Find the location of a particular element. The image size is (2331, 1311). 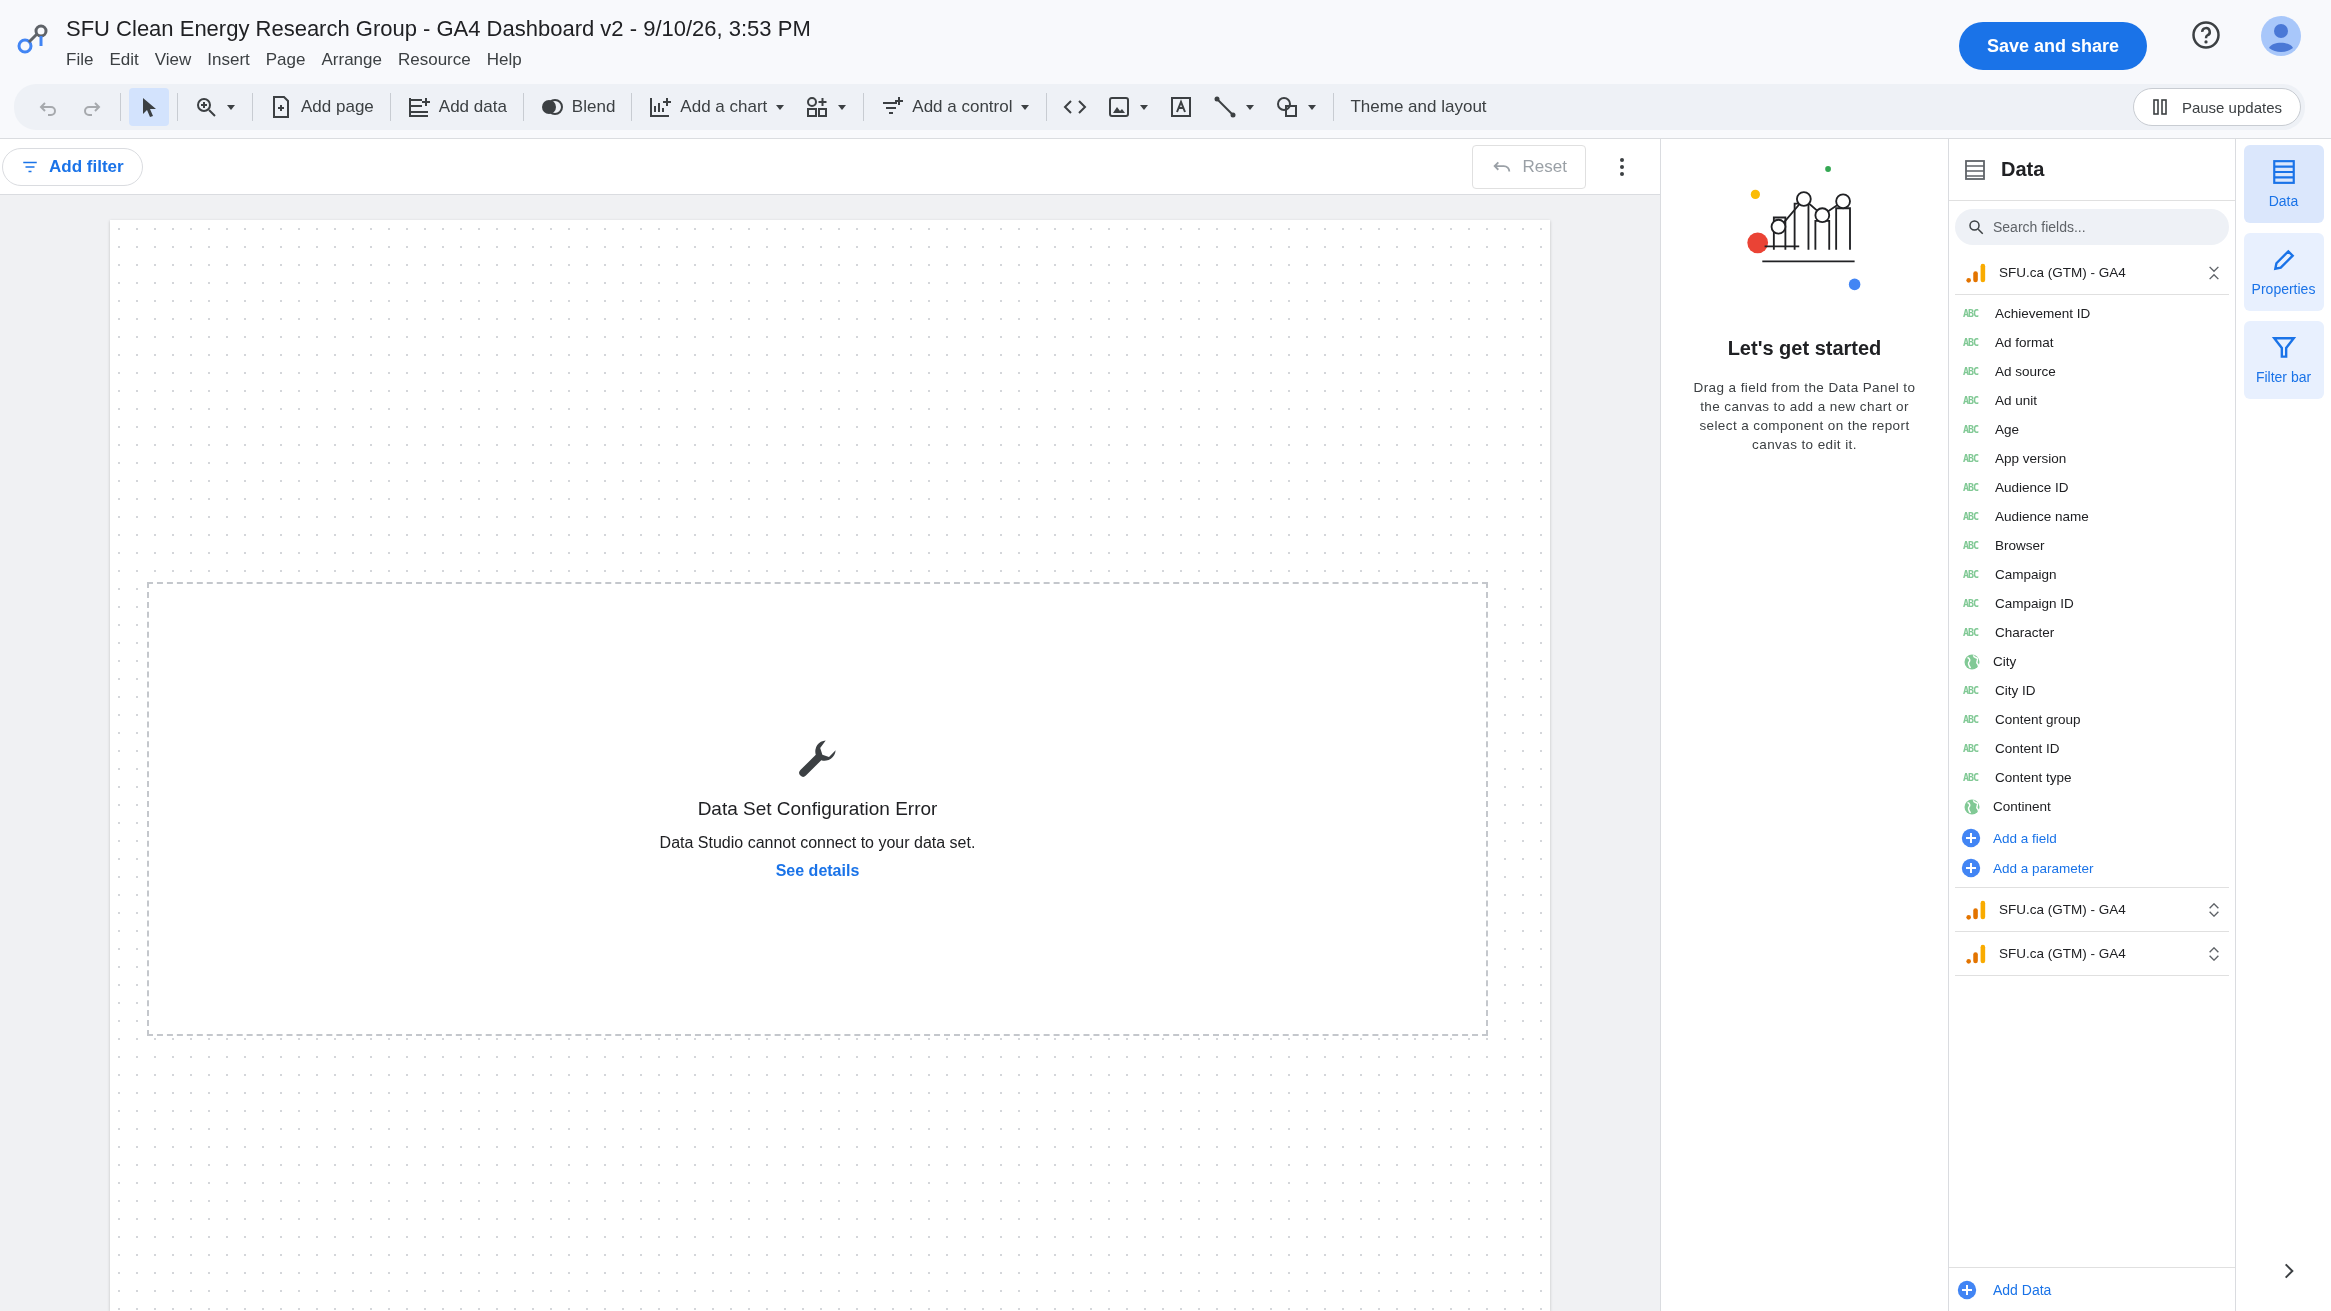

field-item: ABC App version is located at coordinates (2092, 458).